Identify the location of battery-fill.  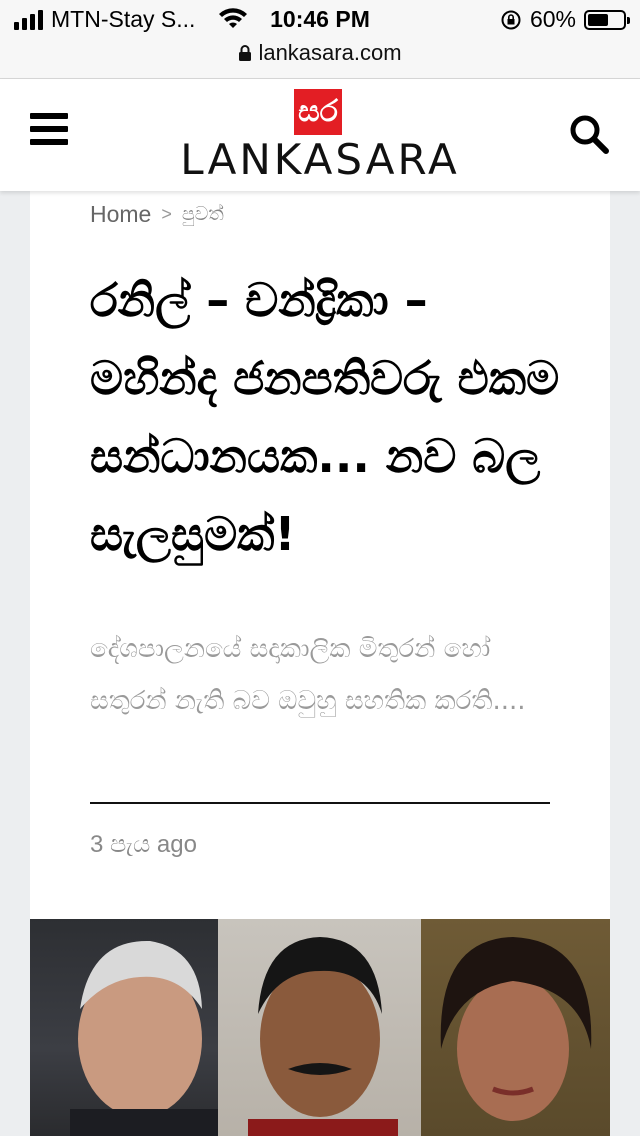
(598, 19).